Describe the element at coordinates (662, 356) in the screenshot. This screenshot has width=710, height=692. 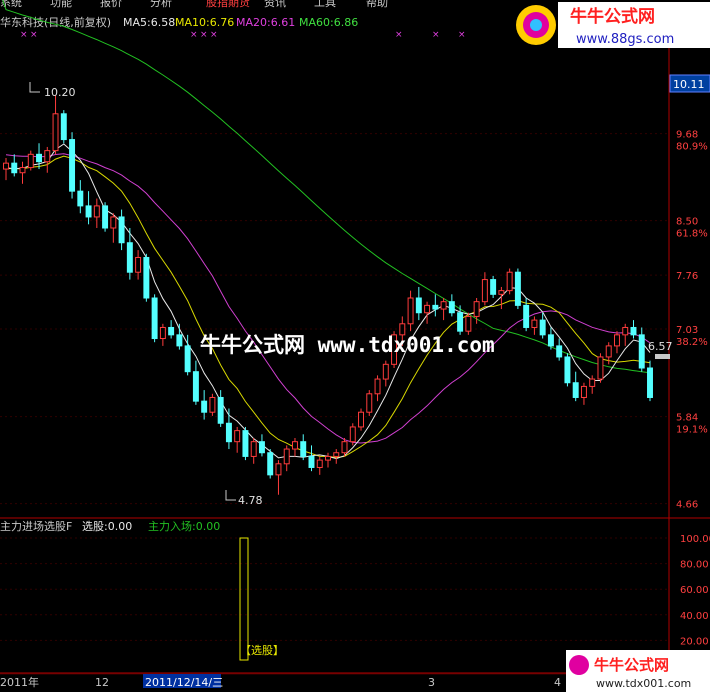
I see `price-cursor-marker` at that location.